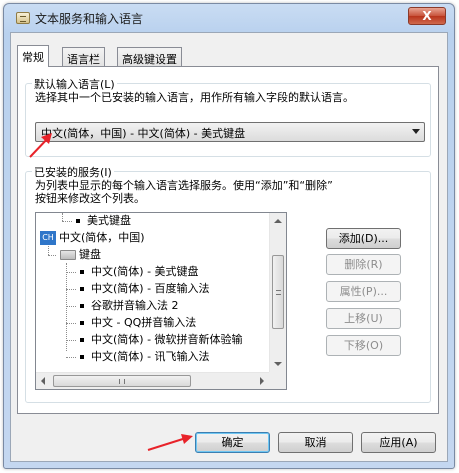 The image size is (459, 473). I want to click on list-item-label: 中文(简体) - 百度输入法, so click(150, 288).